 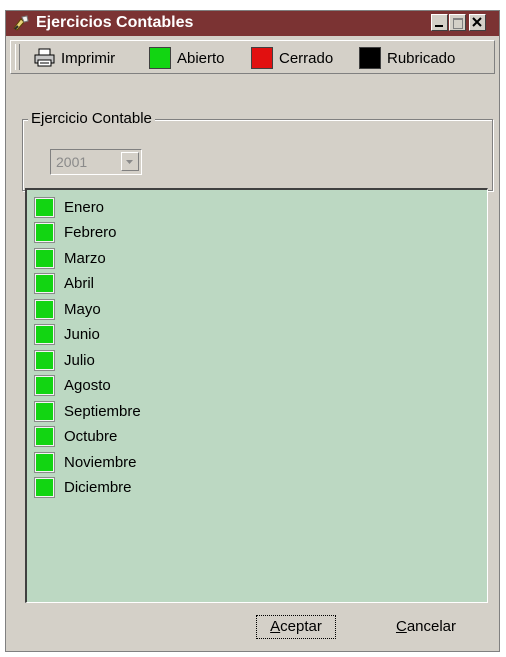 I want to click on signed-swatch, so click(x=370, y=58).